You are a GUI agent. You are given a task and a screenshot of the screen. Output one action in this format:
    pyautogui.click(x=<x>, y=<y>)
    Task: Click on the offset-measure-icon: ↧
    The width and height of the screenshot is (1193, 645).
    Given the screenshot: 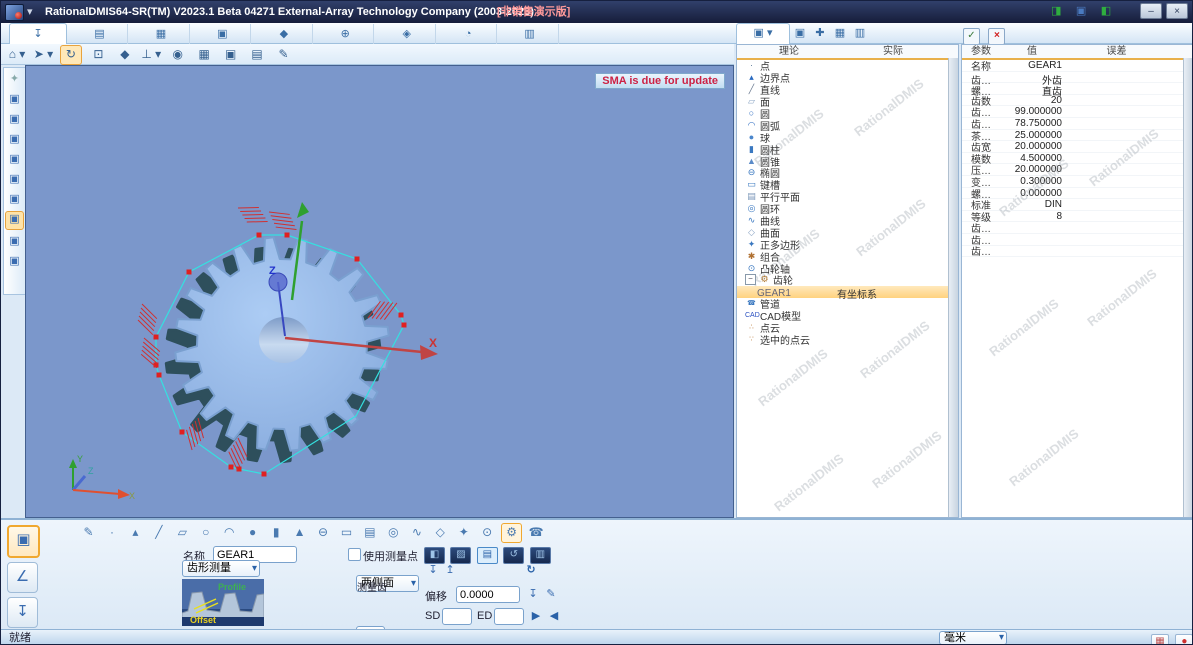 What is the action you would take?
    pyautogui.click(x=533, y=594)
    